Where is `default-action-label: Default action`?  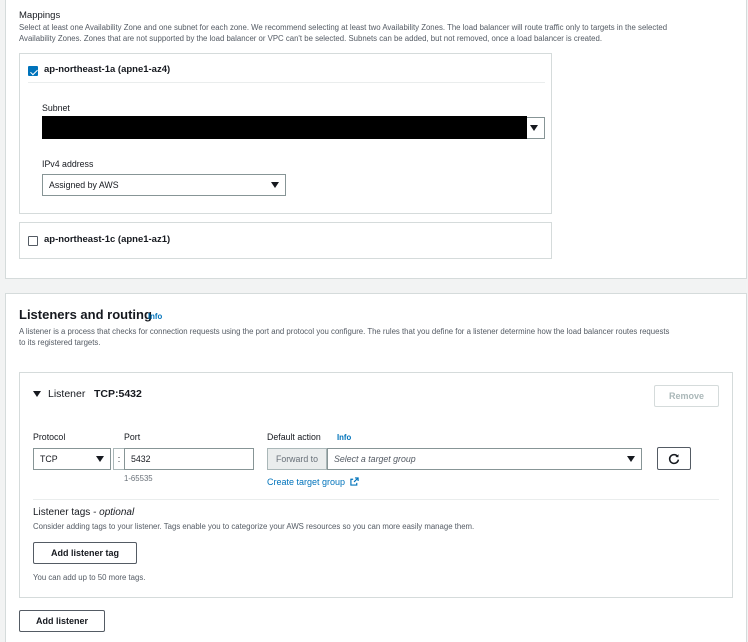 default-action-label: Default action is located at coordinates (294, 437).